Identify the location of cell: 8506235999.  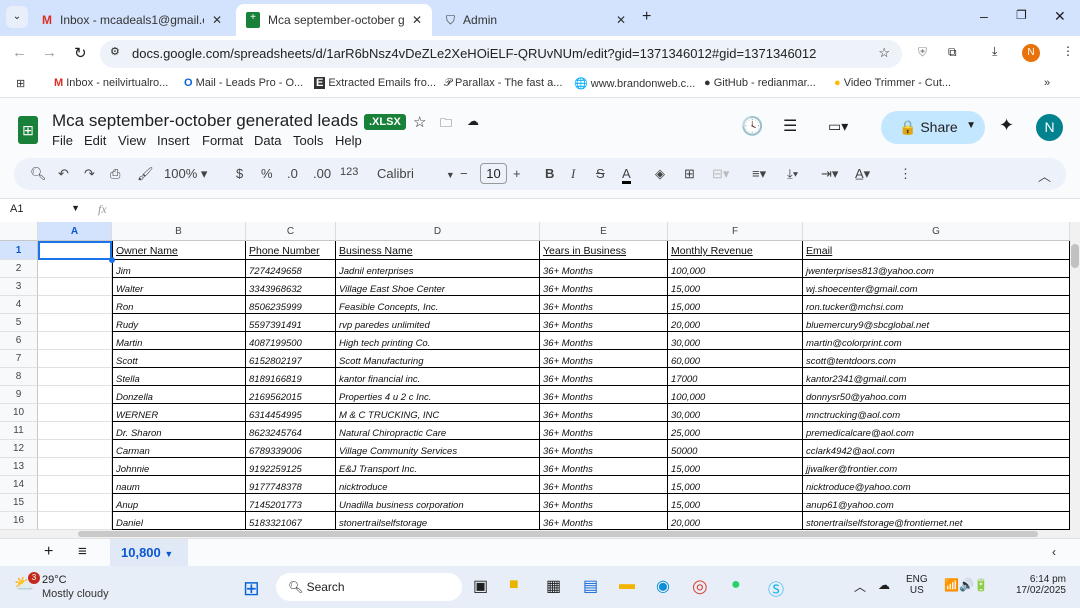
(291, 305).